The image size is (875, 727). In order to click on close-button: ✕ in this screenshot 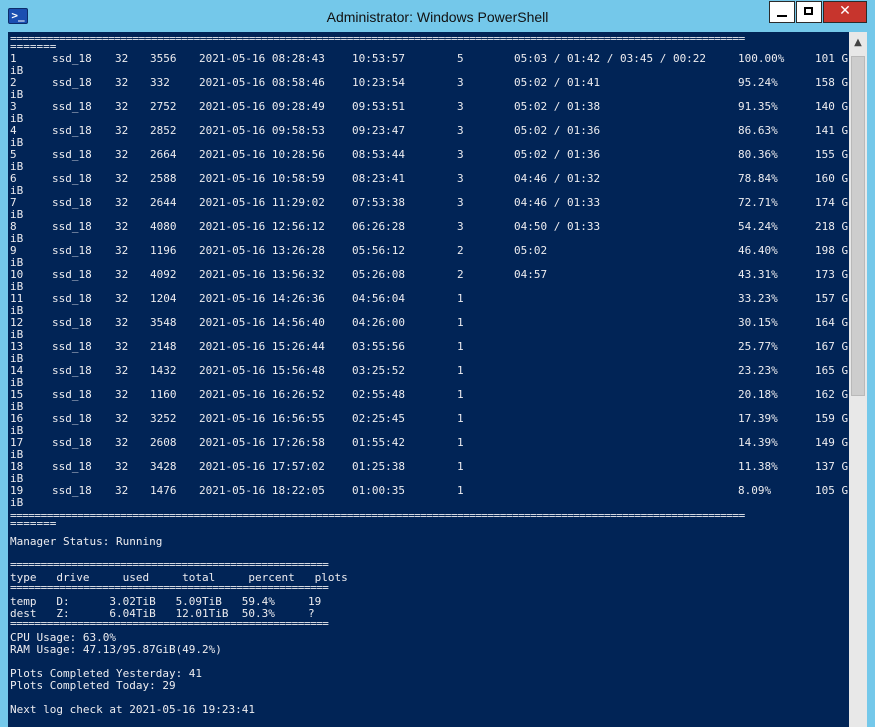, I will do `click(845, 12)`.